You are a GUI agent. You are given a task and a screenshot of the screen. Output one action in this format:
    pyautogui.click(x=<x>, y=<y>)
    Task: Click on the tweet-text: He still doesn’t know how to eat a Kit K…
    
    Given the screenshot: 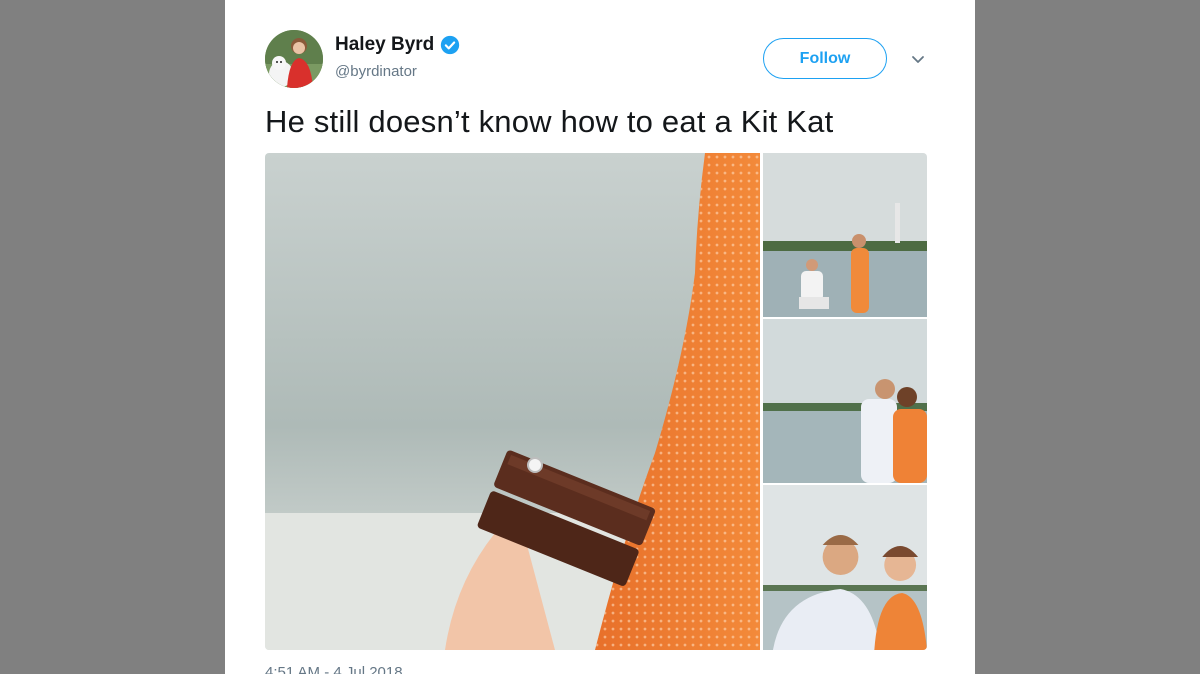 What is the action you would take?
    pyautogui.click(x=549, y=121)
    